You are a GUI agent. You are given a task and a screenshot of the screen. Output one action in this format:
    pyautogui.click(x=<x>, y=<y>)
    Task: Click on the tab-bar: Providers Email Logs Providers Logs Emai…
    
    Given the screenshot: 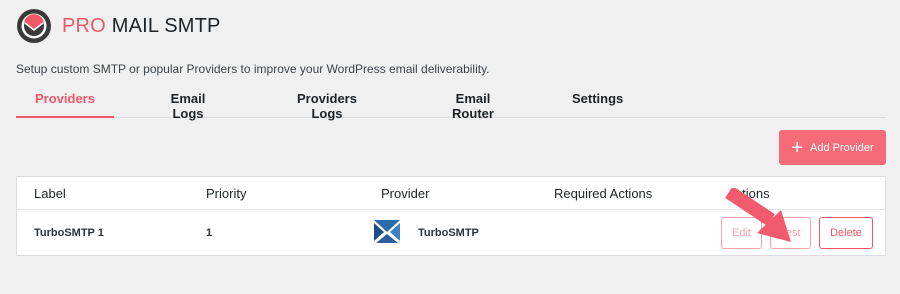 What is the action you would take?
    pyautogui.click(x=451, y=104)
    